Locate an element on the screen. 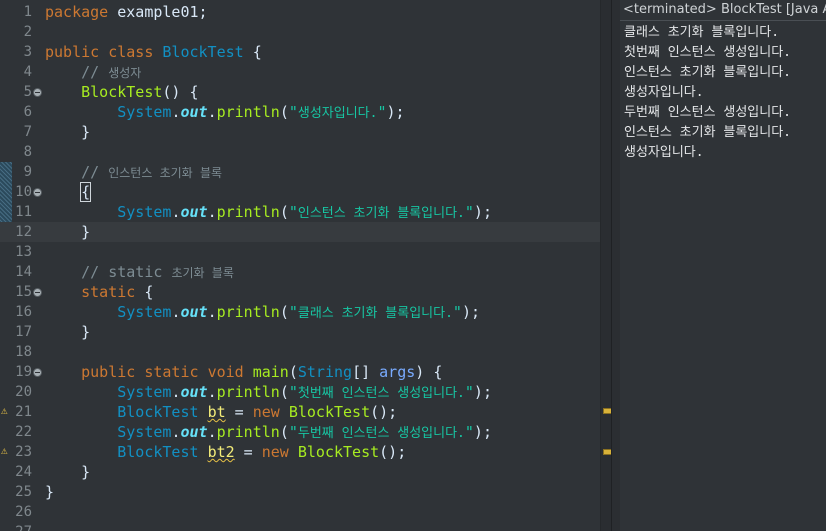 The image size is (826, 531). code-text: public class BlockTest { is located at coordinates (153, 52).